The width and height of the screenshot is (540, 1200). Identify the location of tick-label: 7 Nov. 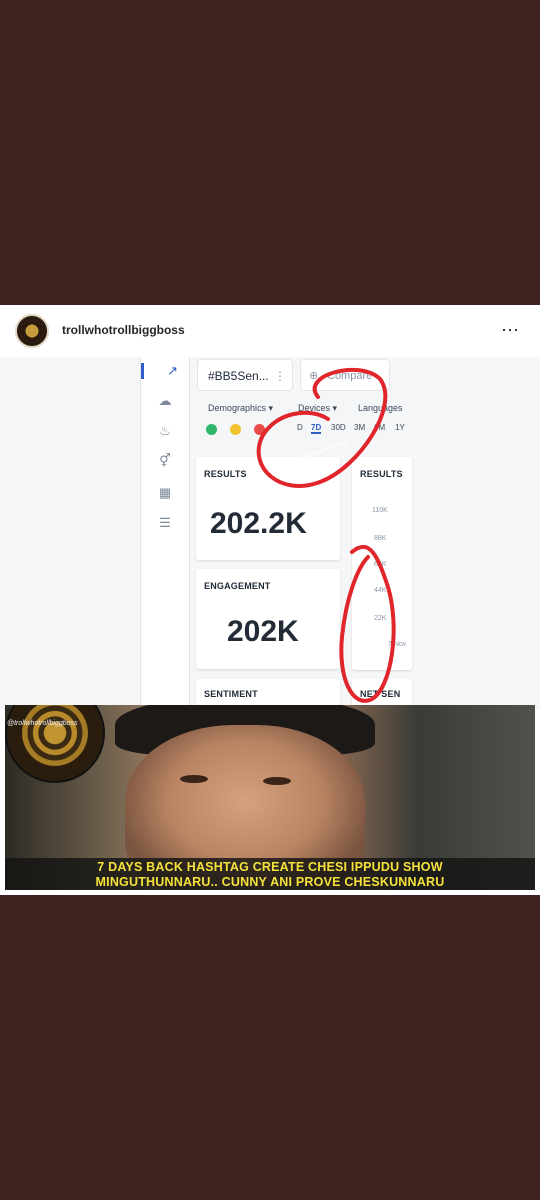
(397, 644).